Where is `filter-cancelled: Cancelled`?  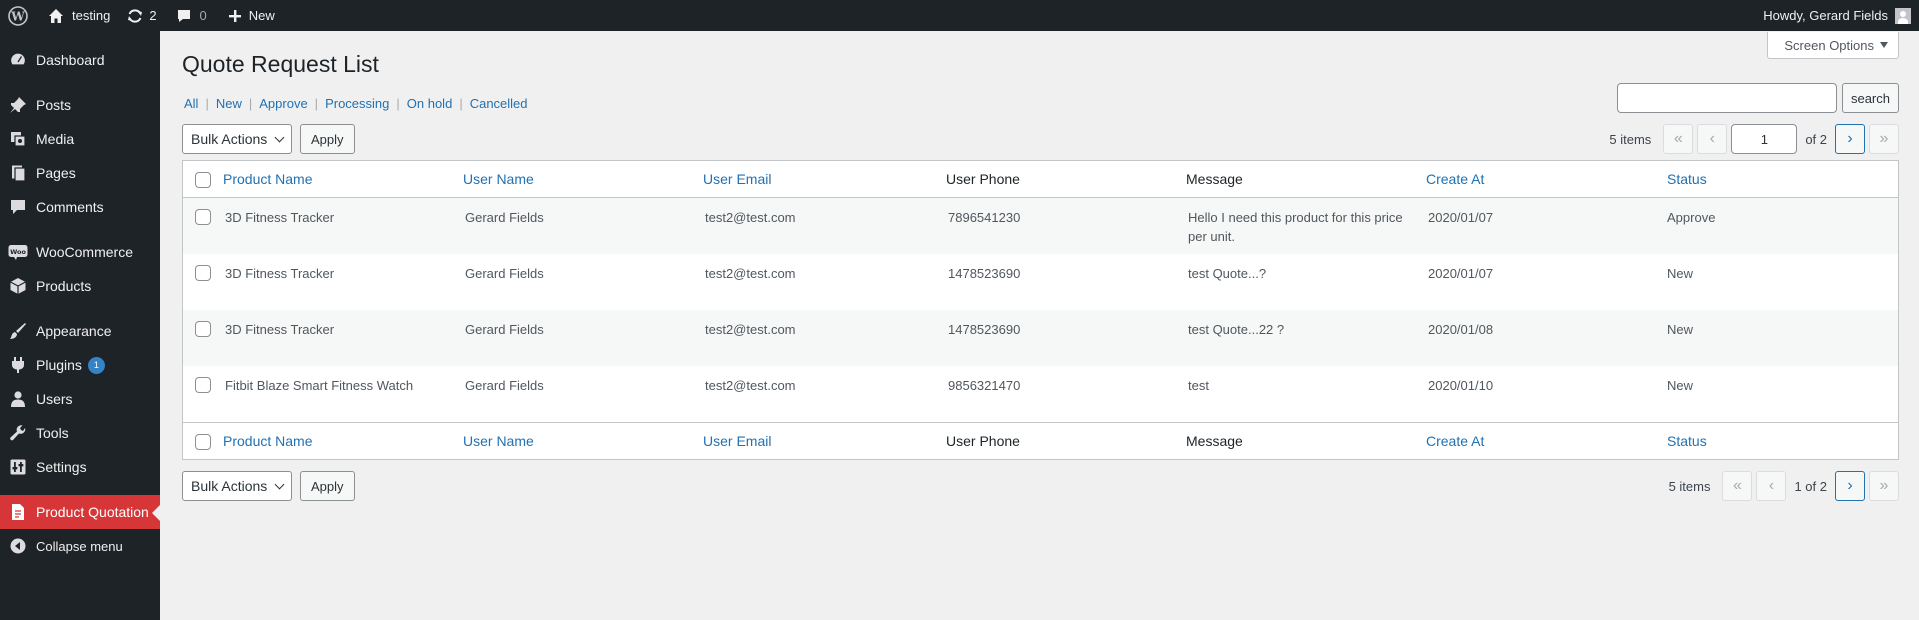
filter-cancelled: Cancelled is located at coordinates (499, 103).